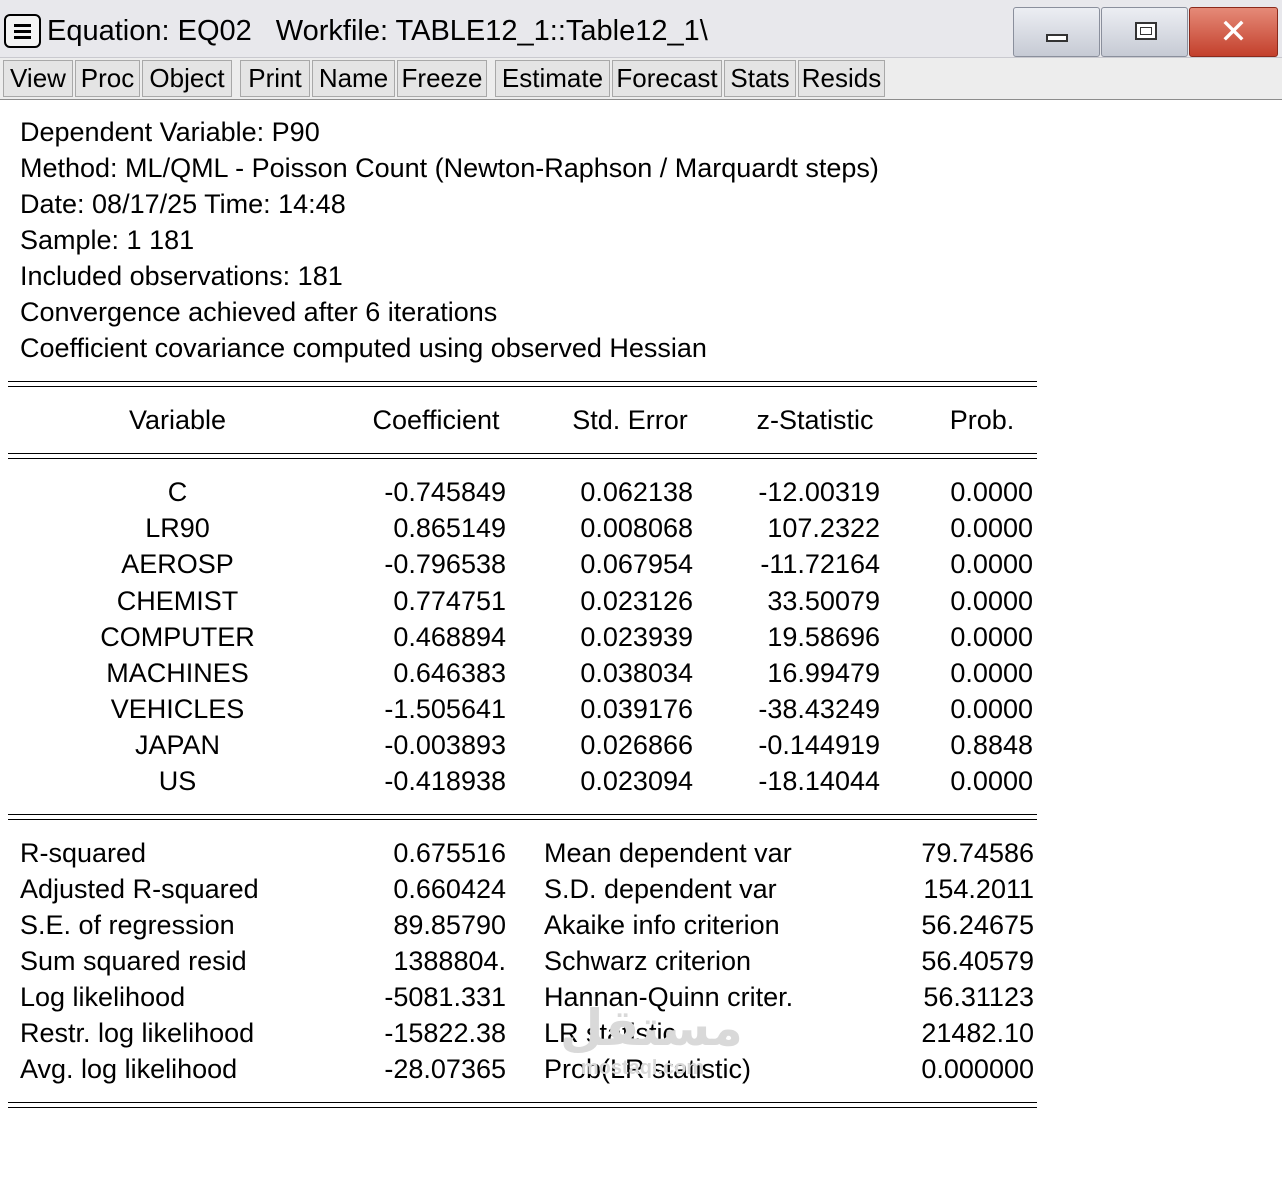  What do you see at coordinates (991, 745) in the screenshot?
I see `row-prob: 0.8848` at bounding box center [991, 745].